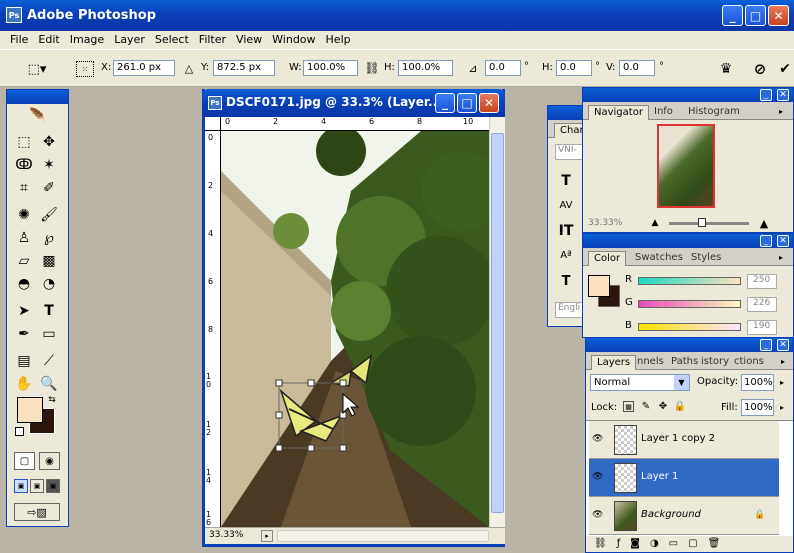 This screenshot has height=553, width=794. I want to click on screen-mode-full-black-icon: ▣, so click(53, 486).